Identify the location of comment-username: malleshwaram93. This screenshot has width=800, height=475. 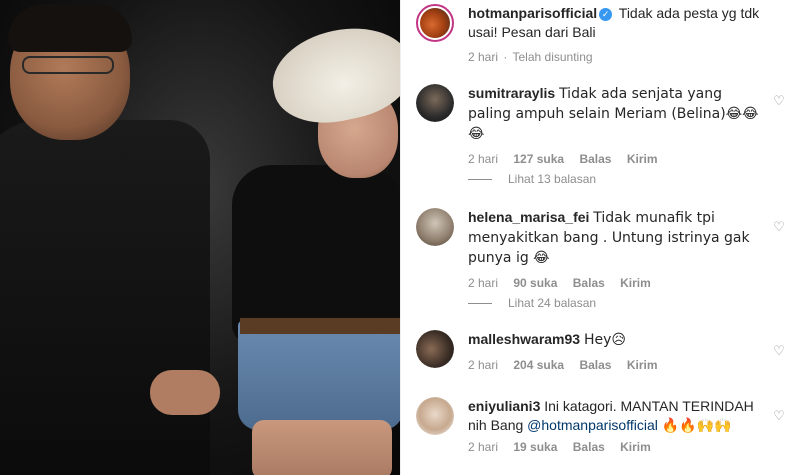
(524, 339).